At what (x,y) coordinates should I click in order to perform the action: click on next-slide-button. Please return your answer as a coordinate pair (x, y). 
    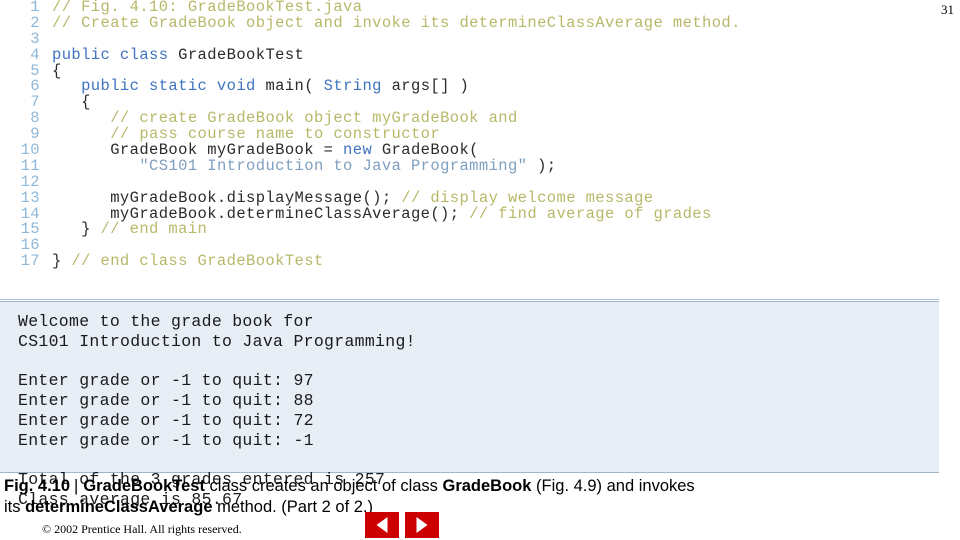
    Looking at the image, I should click on (422, 525).